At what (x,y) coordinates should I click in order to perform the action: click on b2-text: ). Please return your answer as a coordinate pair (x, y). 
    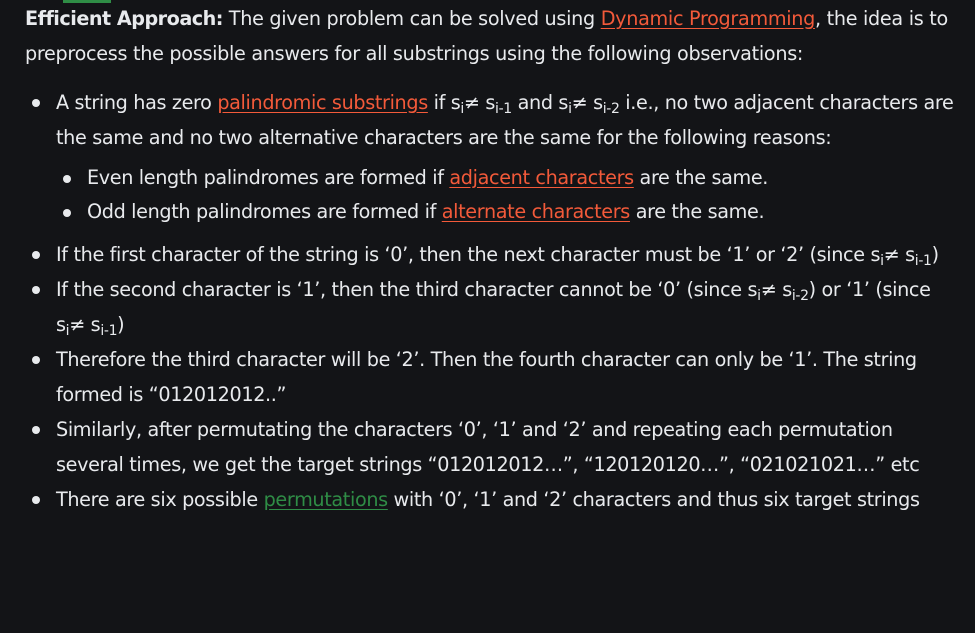
    Looking at the image, I should click on (935, 254).